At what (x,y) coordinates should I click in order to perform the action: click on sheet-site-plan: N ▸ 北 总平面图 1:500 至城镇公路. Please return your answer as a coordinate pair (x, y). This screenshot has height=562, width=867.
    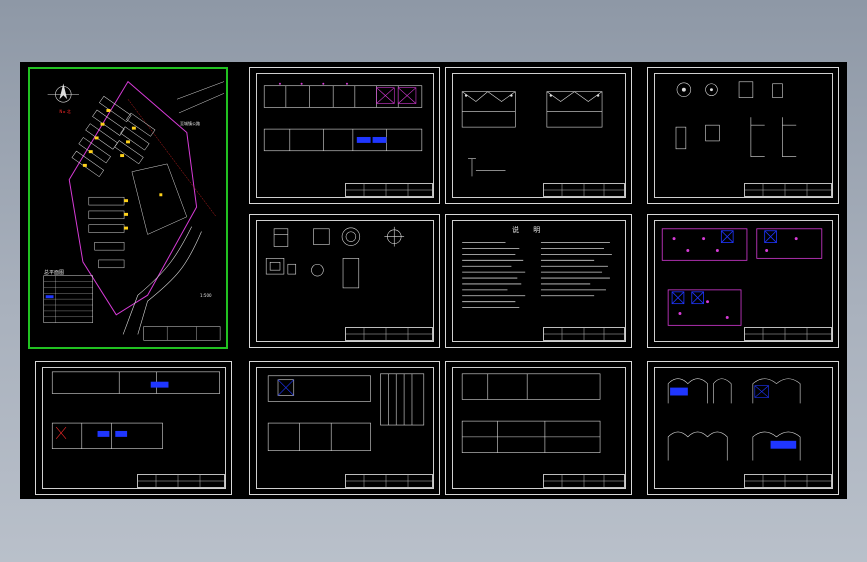
    Looking at the image, I should click on (128, 208).